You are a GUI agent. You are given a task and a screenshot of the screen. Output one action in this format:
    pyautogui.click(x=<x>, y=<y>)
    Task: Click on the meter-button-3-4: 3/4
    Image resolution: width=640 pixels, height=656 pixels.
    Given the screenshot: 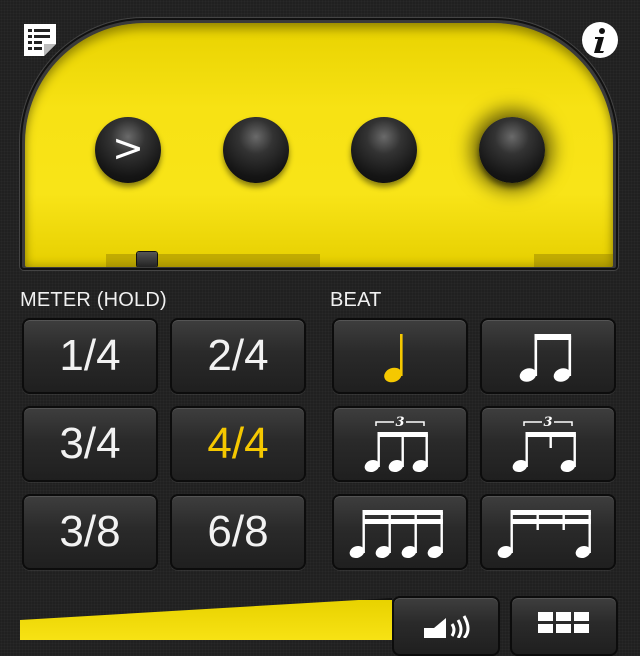 What is the action you would take?
    pyautogui.click(x=90, y=444)
    